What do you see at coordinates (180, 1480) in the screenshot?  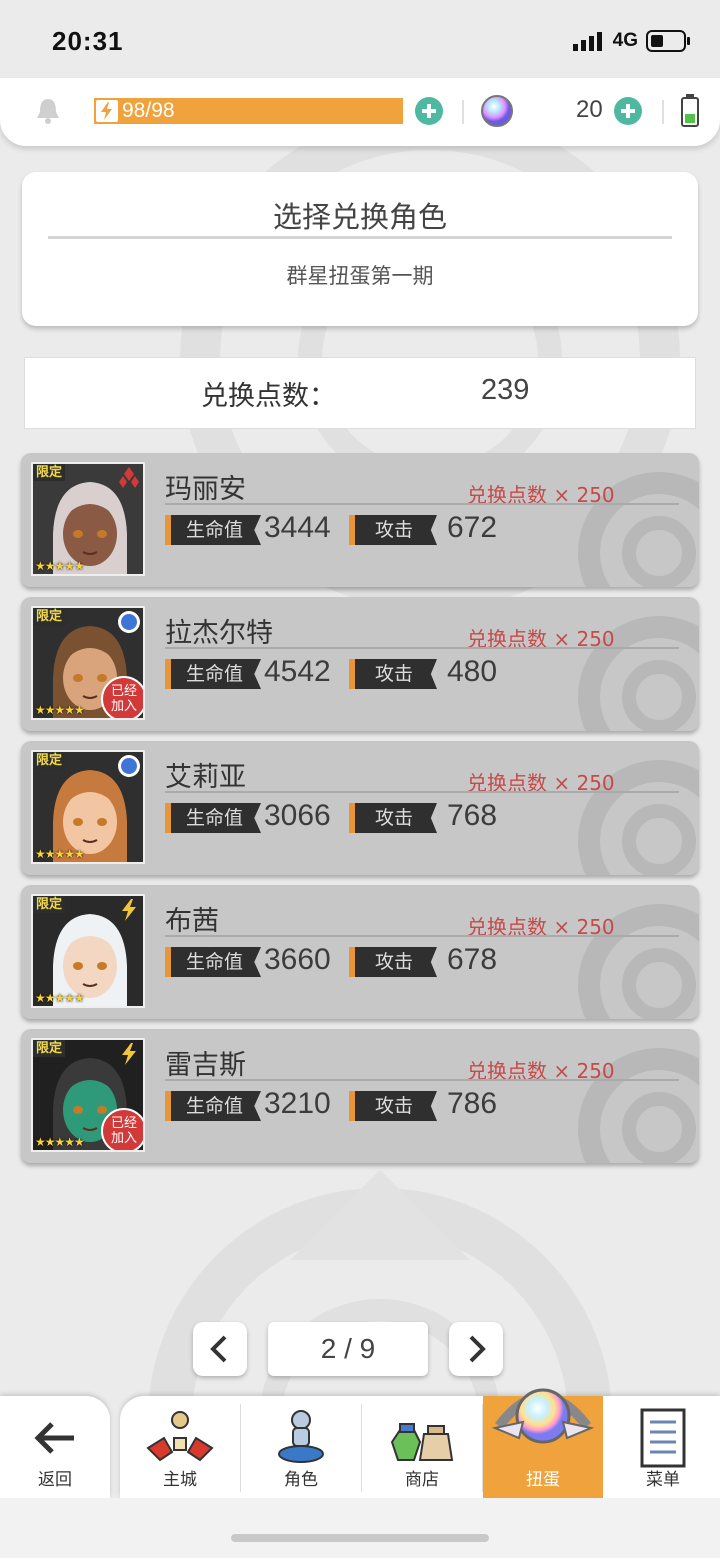 I see `nav-label: 主城` at bounding box center [180, 1480].